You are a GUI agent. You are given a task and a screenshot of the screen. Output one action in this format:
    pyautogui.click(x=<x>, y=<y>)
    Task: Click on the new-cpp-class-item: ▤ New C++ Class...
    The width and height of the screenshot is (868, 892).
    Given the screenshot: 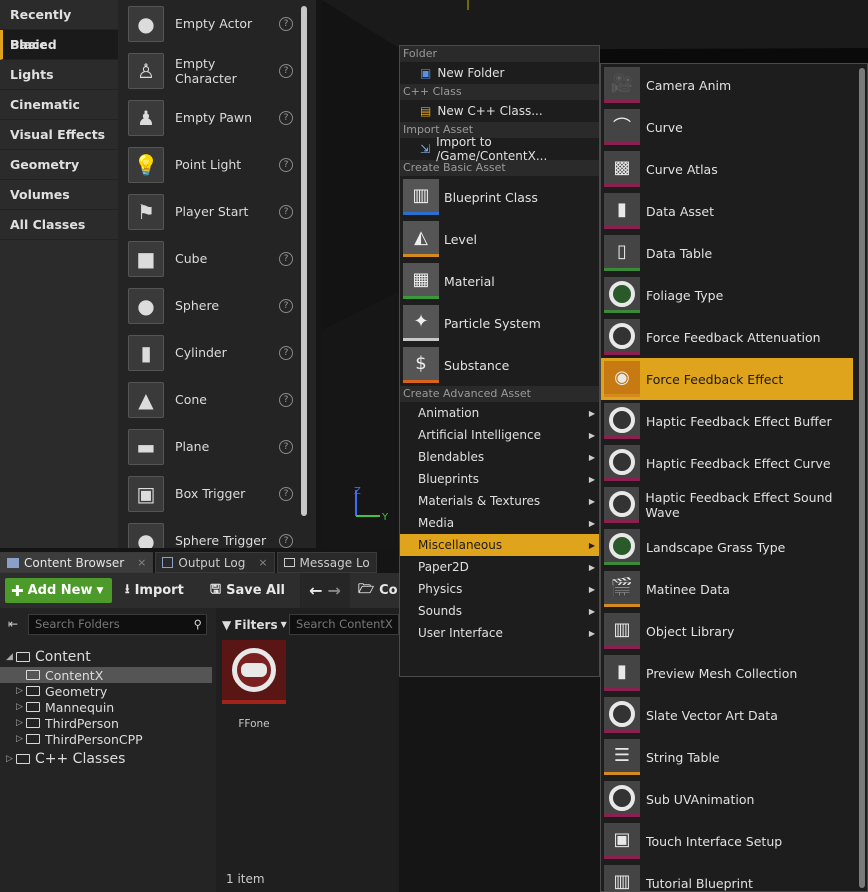 What is the action you would take?
    pyautogui.click(x=499, y=111)
    